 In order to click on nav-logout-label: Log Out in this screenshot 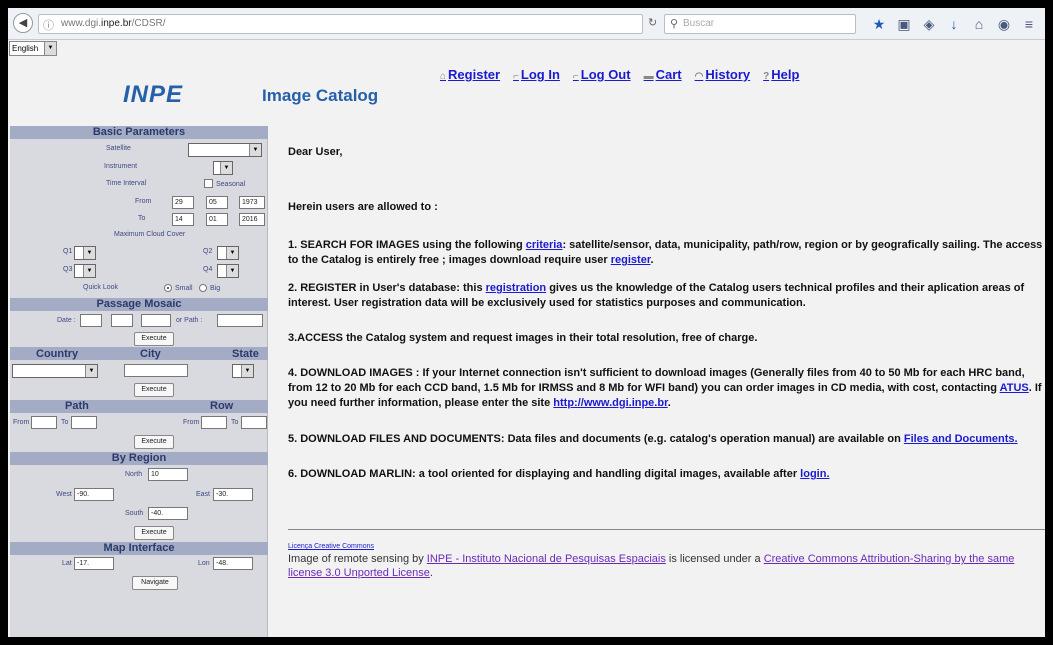, I will do `click(605, 74)`.